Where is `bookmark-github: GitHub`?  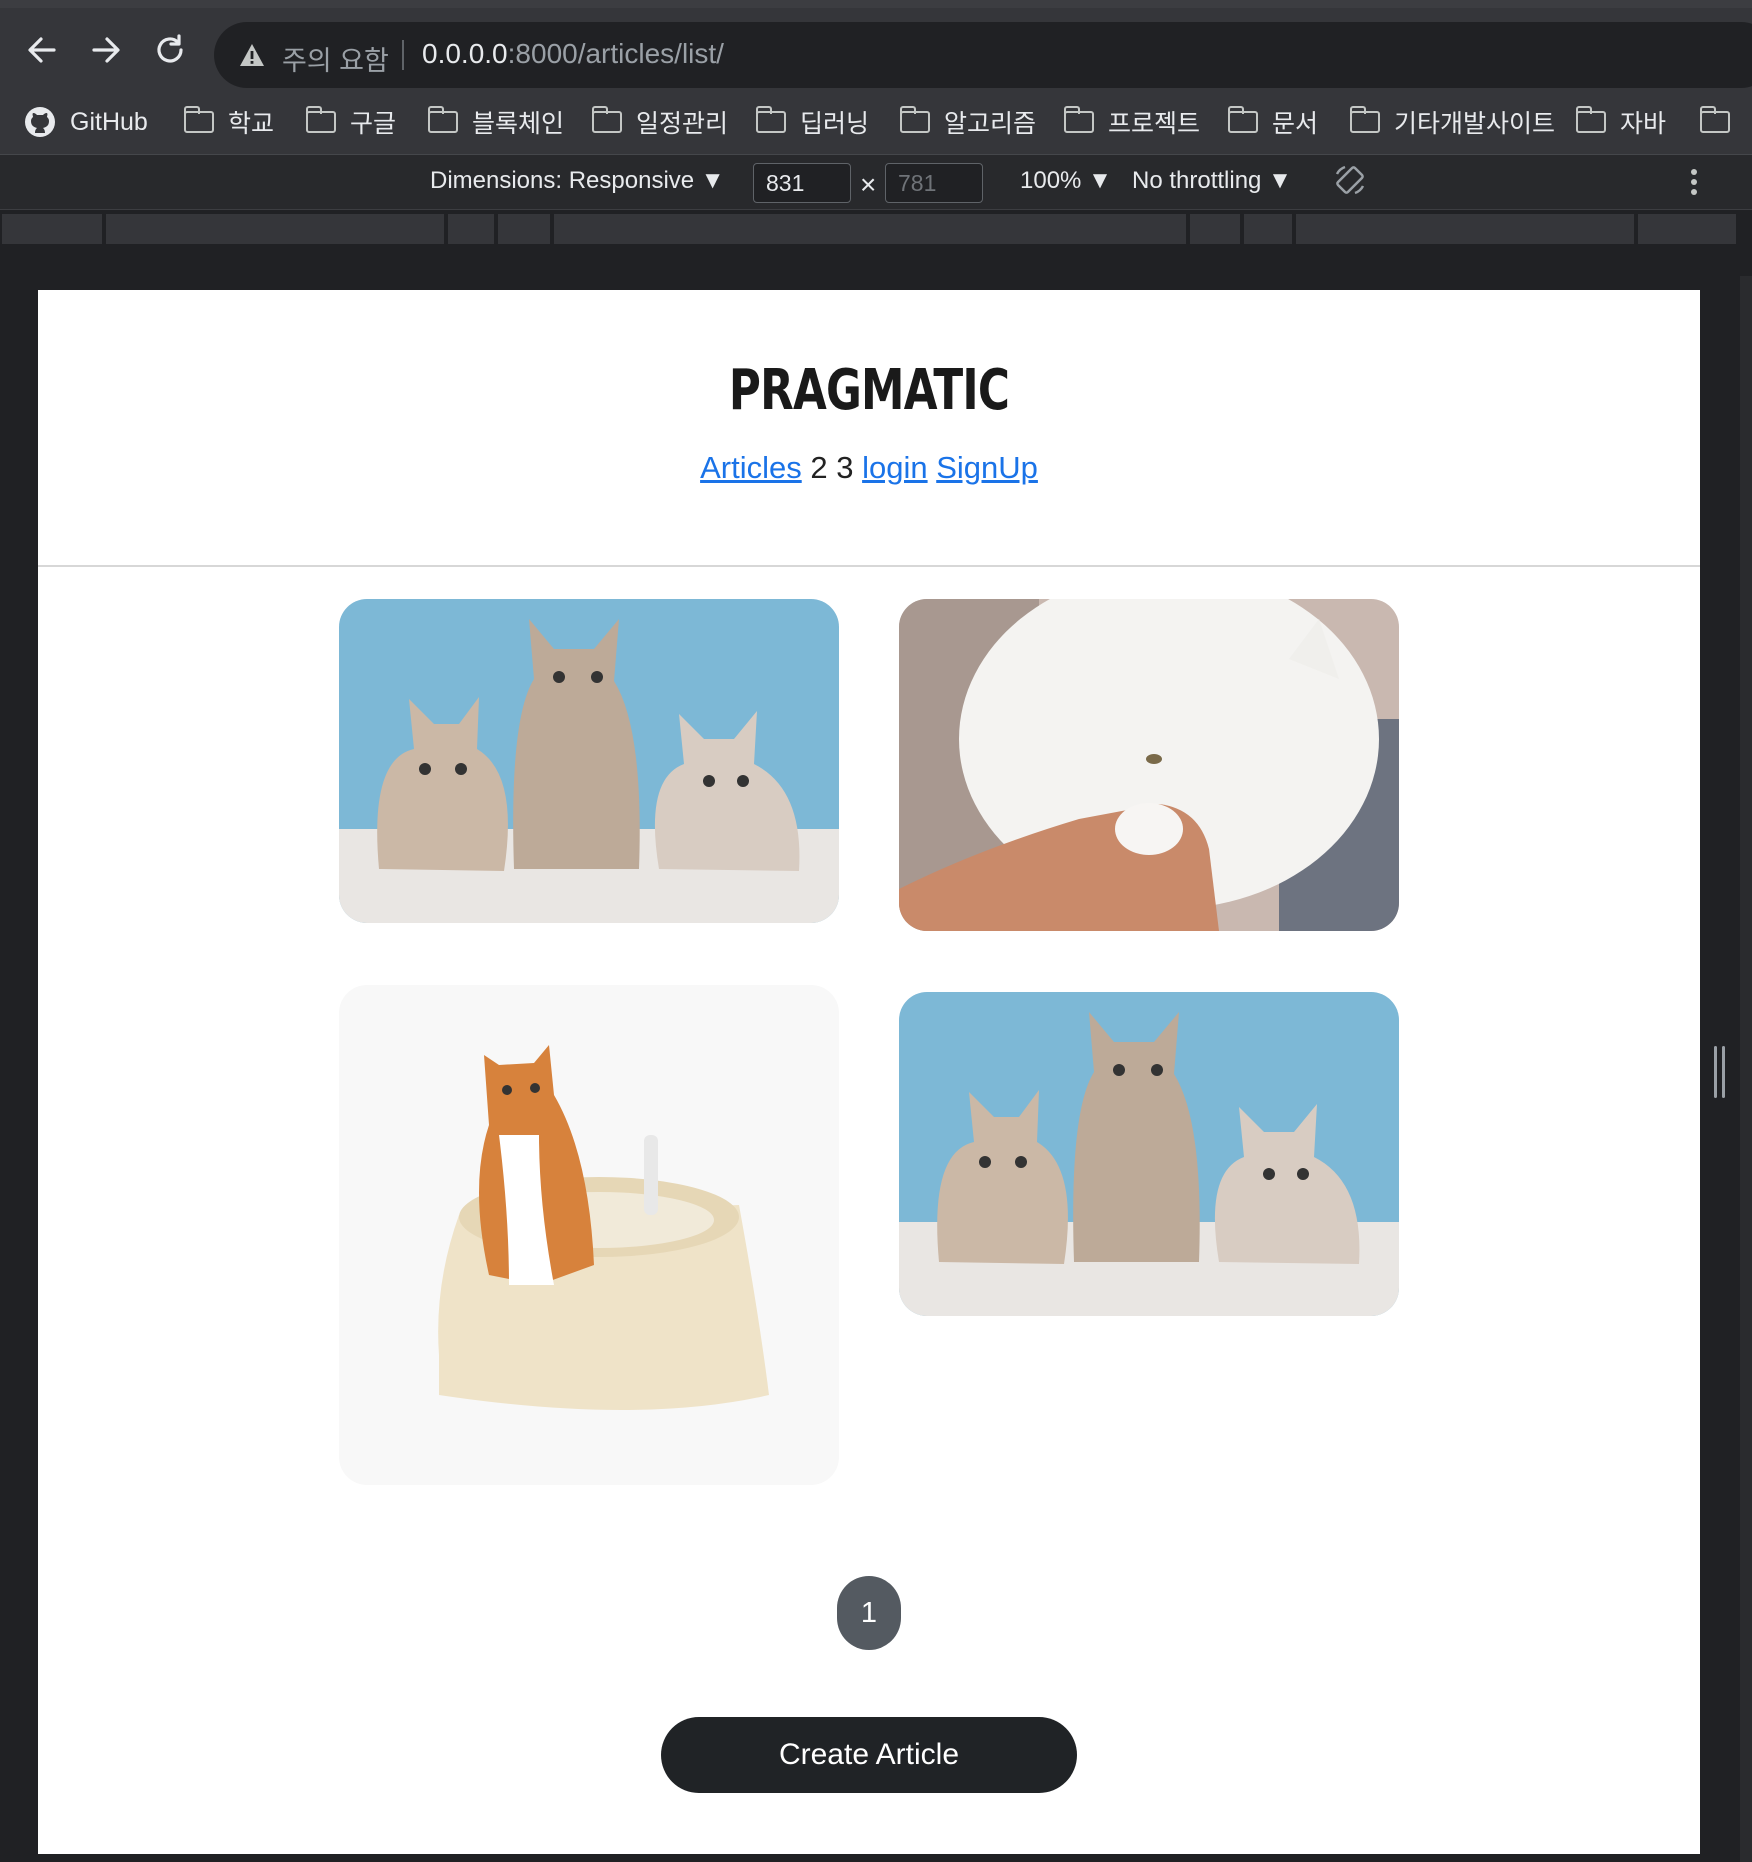
bookmark-github: GitHub is located at coordinates (86, 122).